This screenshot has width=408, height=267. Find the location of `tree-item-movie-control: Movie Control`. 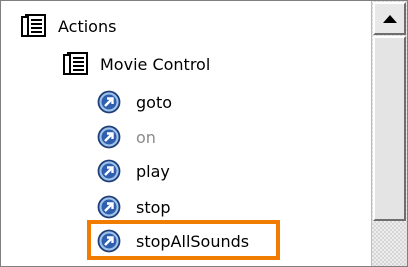

tree-item-movie-control: Movie Control is located at coordinates (136, 64).